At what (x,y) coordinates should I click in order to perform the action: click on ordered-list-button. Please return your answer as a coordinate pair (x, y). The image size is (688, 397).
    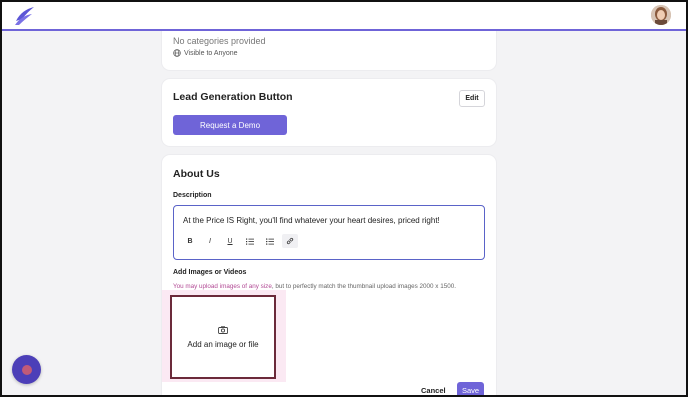
    Looking at the image, I should click on (250, 241).